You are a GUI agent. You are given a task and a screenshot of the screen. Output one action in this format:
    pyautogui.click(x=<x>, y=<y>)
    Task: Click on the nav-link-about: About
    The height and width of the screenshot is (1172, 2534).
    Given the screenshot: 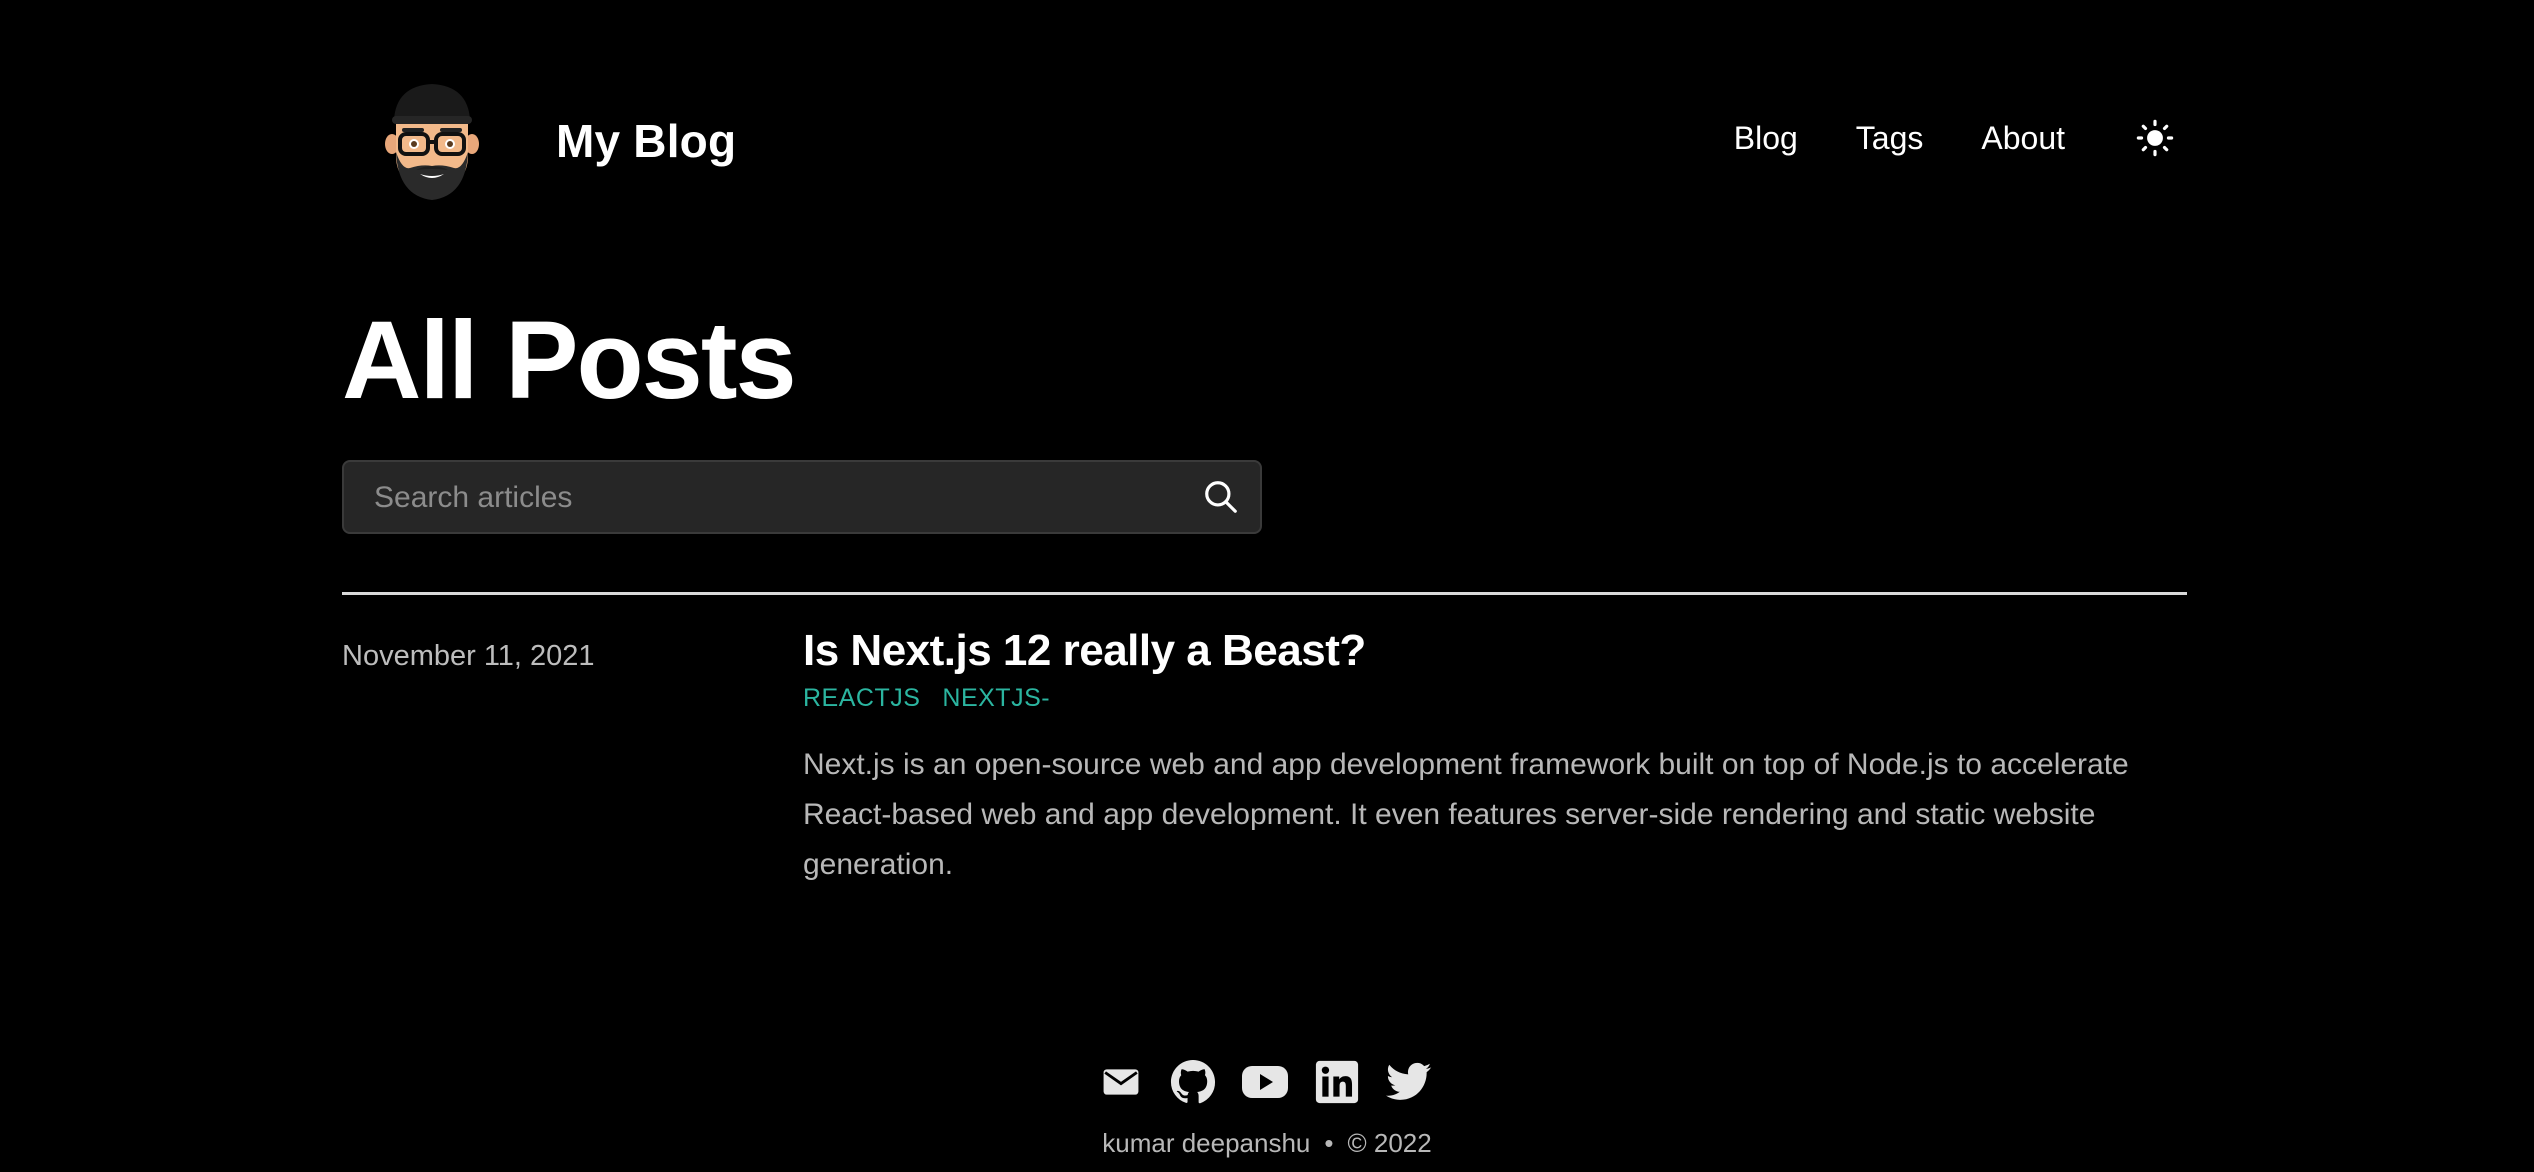 What is the action you would take?
    pyautogui.click(x=2023, y=138)
    